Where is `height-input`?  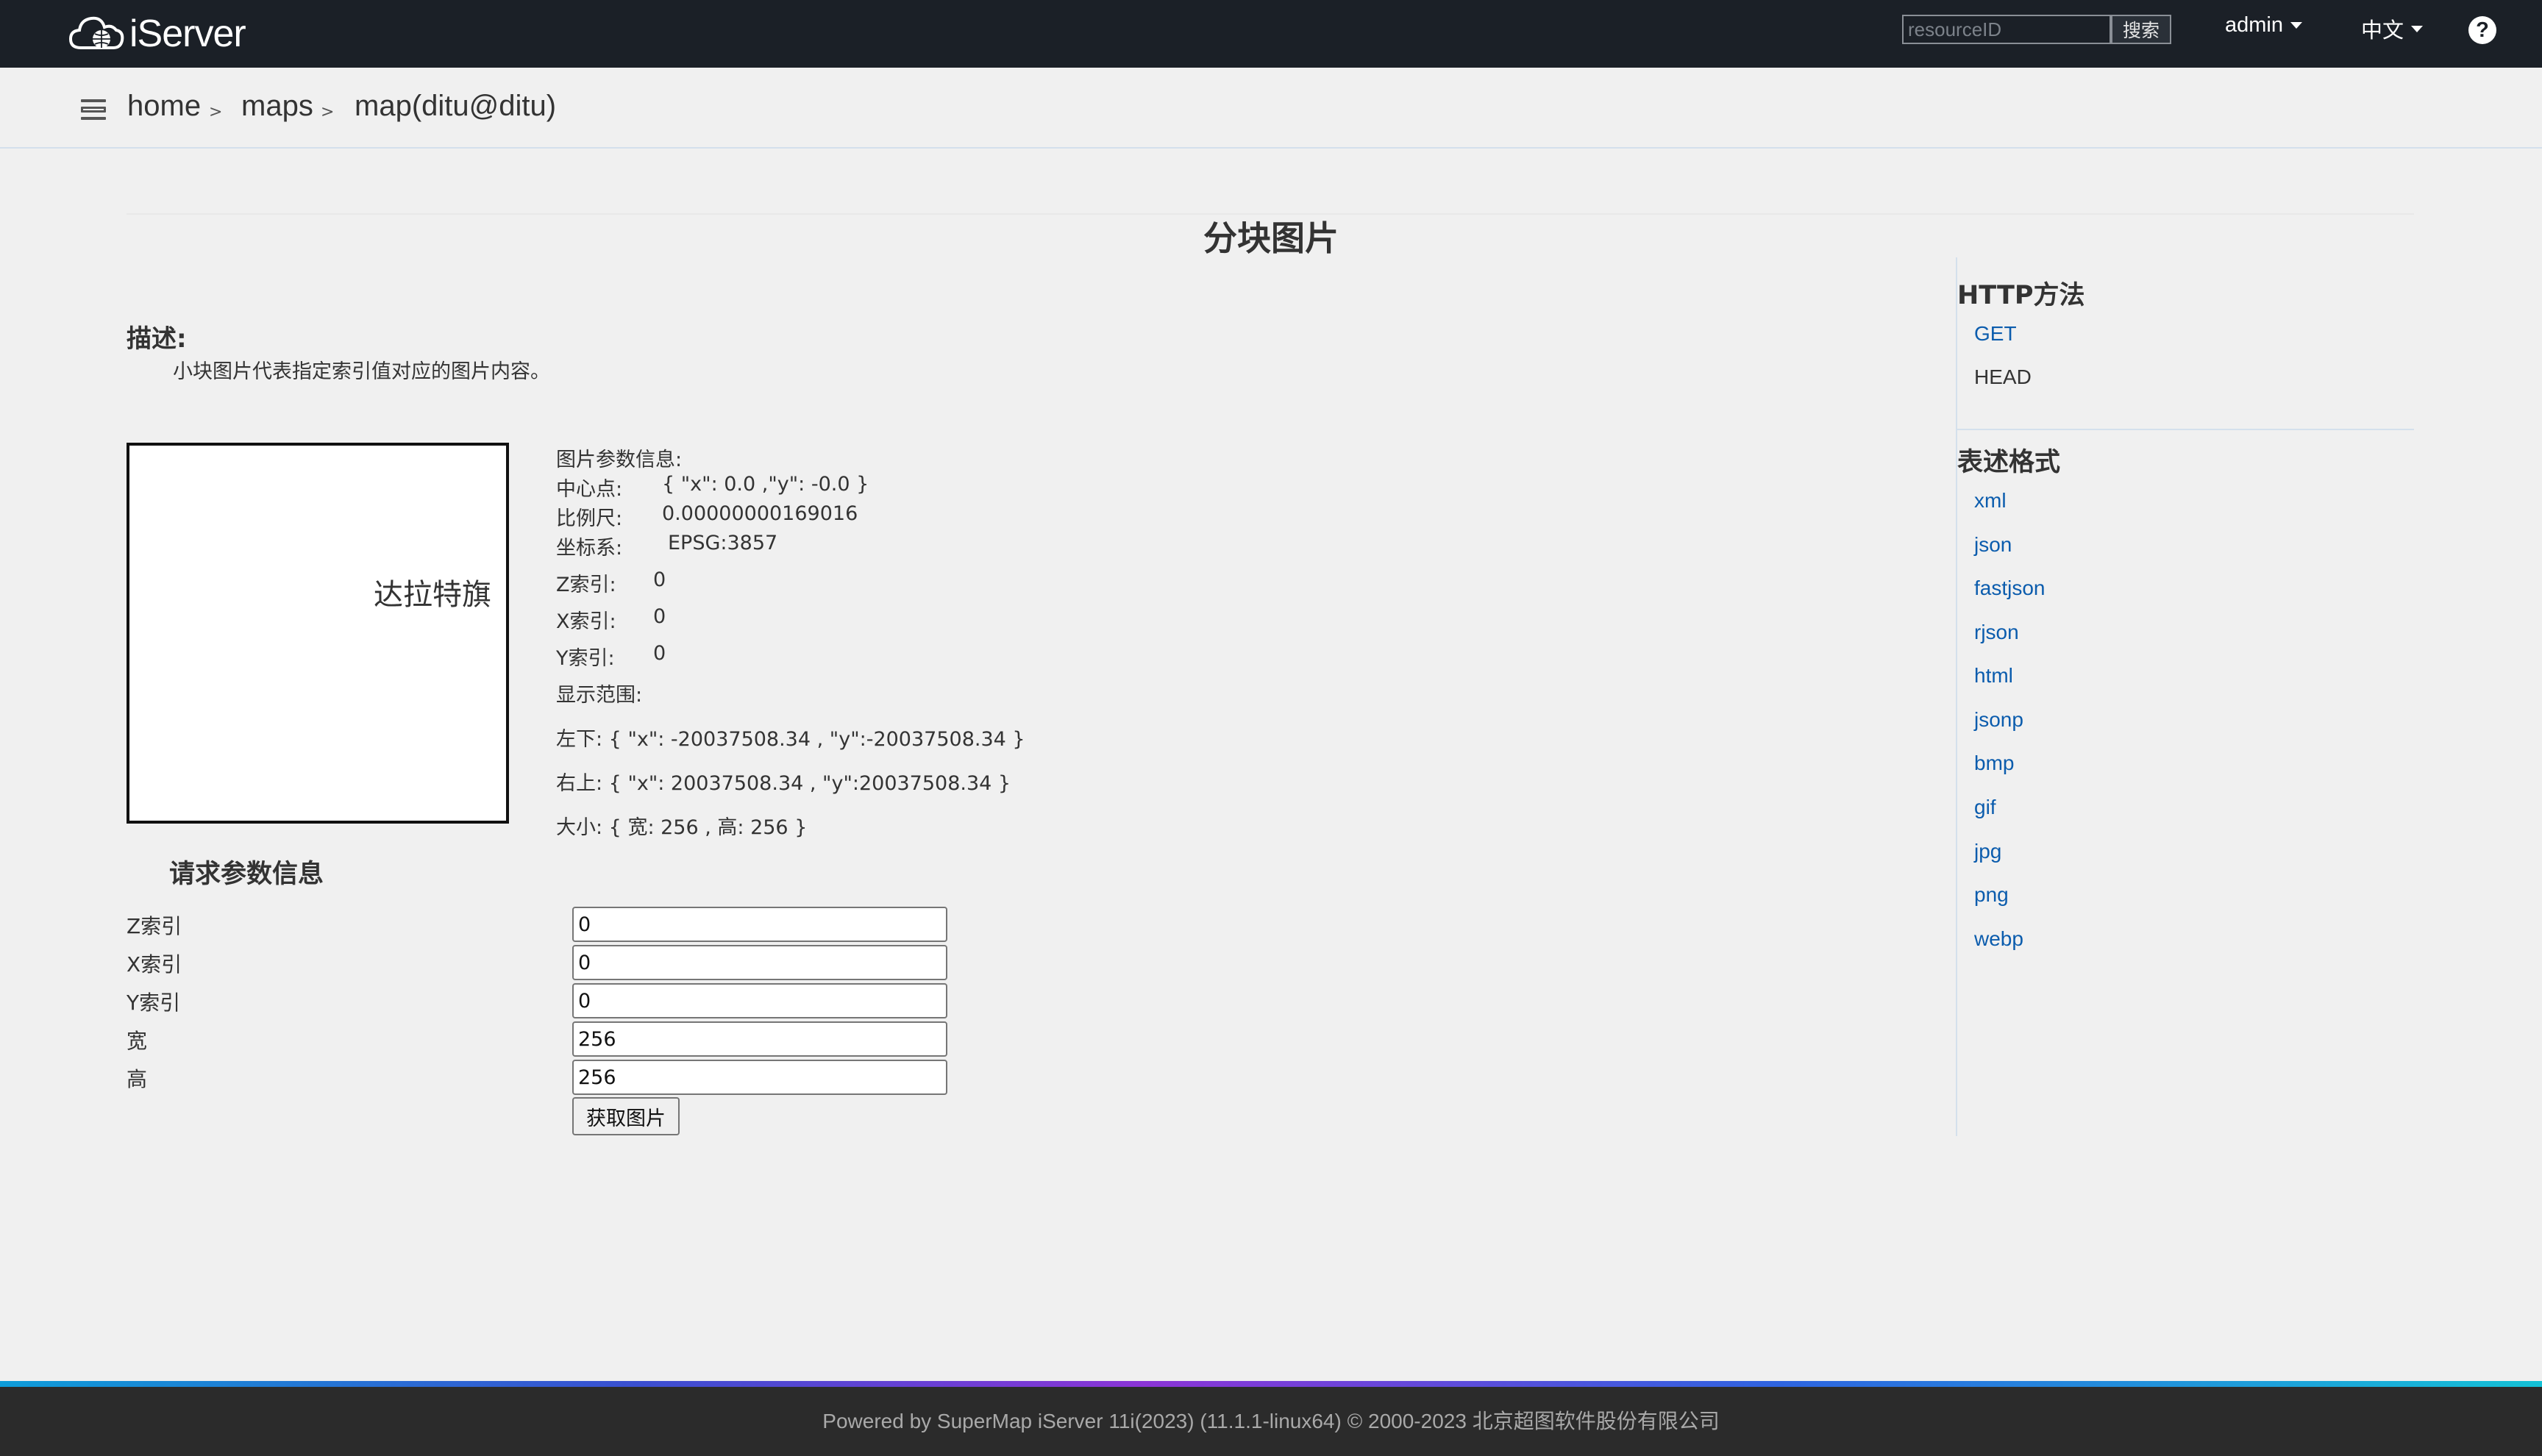
height-input is located at coordinates (760, 1077).